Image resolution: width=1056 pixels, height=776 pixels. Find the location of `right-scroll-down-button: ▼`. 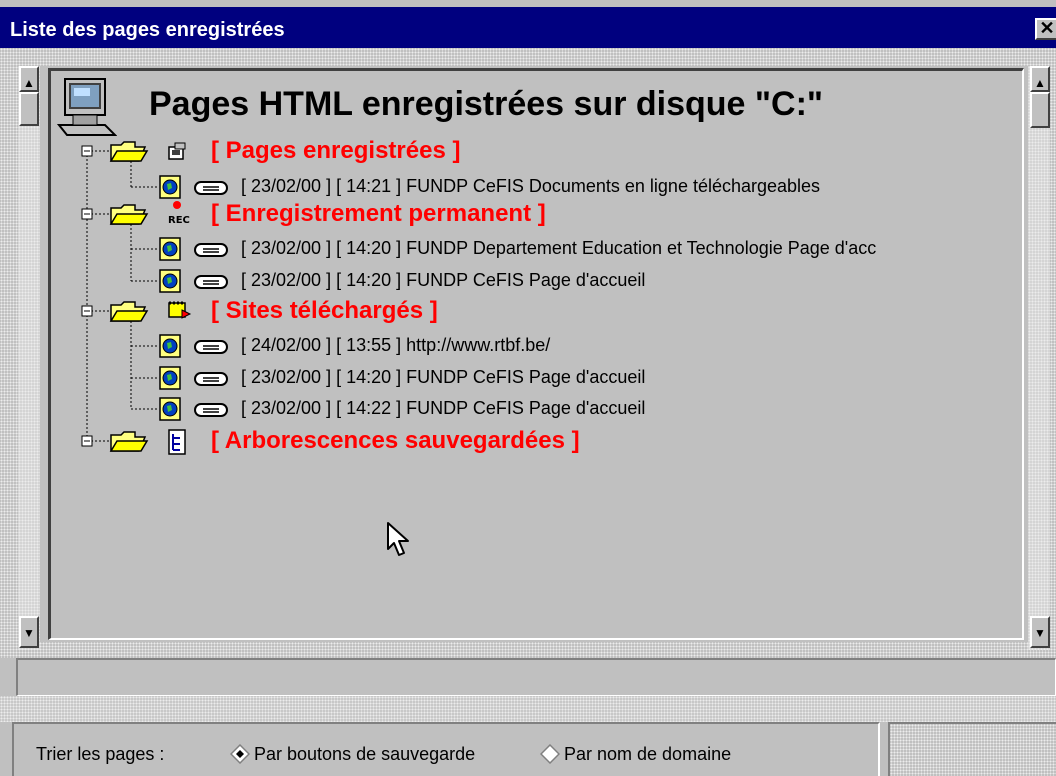

right-scroll-down-button: ▼ is located at coordinates (1040, 632).